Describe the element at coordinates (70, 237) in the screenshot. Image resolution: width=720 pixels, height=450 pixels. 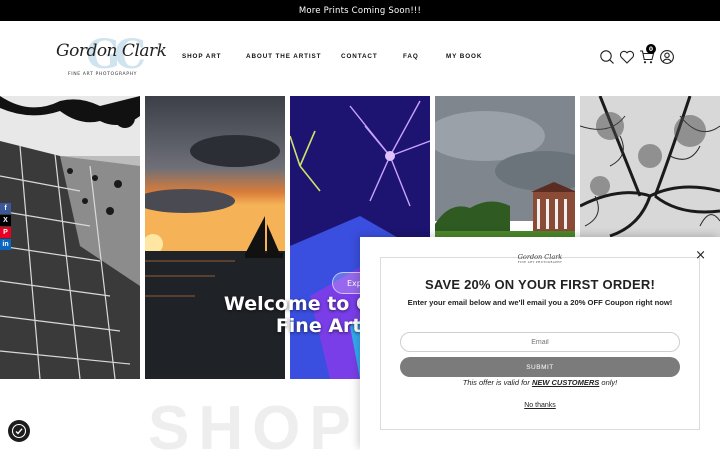
I see `gallery-image-building` at that location.